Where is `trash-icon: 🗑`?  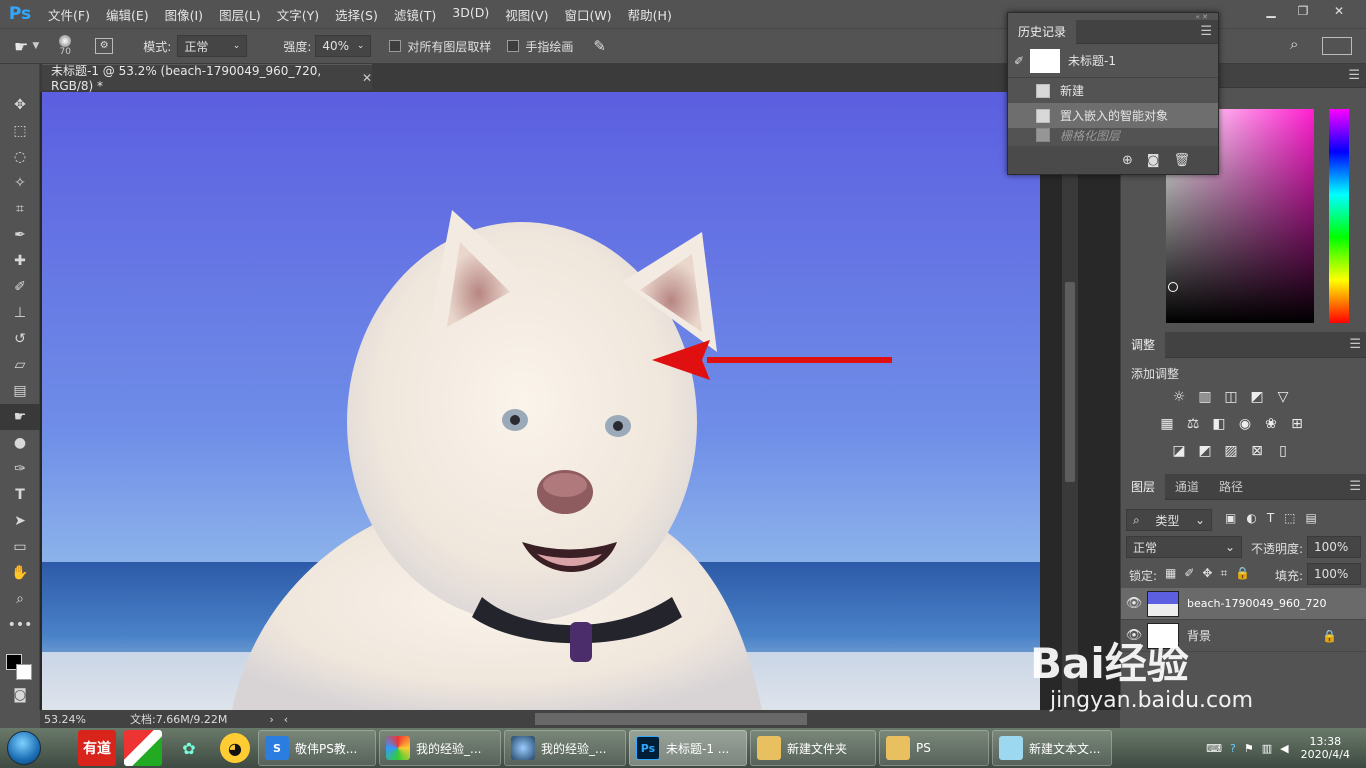 trash-icon: 🗑 is located at coordinates (1181, 160).